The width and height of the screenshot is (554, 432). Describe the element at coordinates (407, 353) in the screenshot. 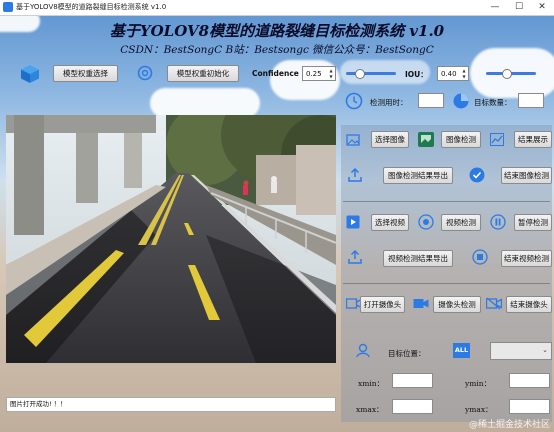

I see `target-position-label: 目标位置：` at that location.